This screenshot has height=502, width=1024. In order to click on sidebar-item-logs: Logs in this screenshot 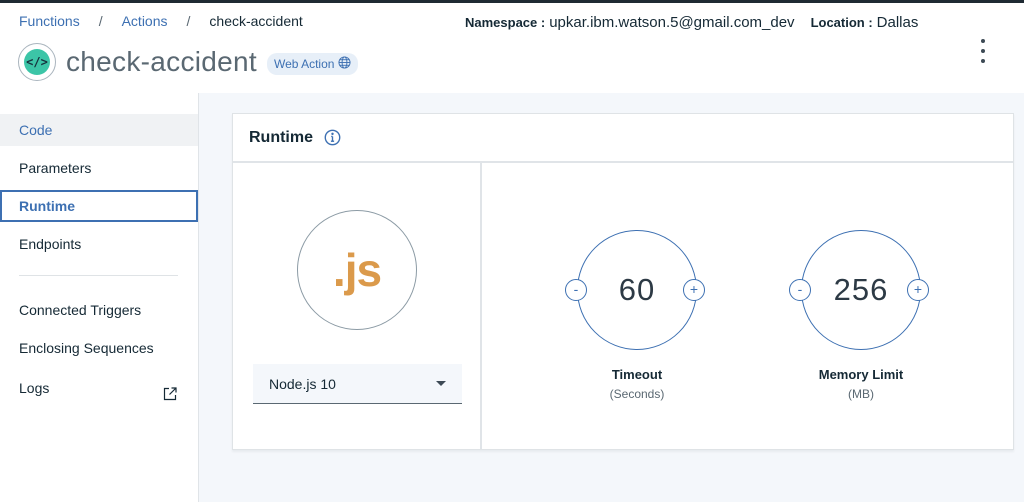, I will do `click(99, 388)`.